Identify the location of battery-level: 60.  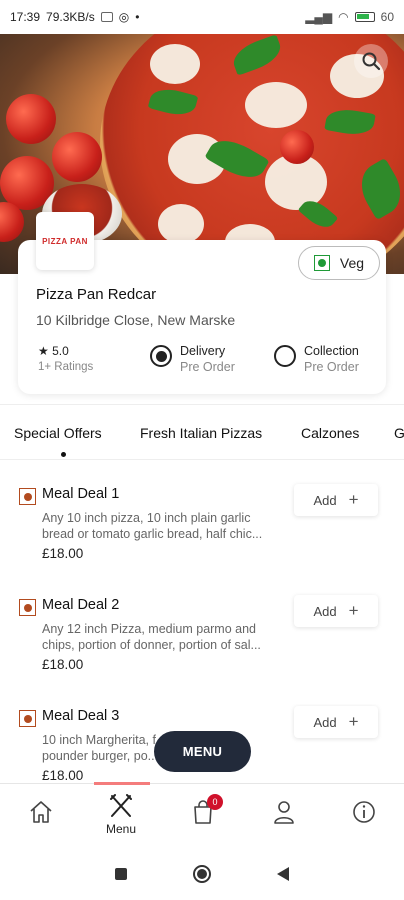
(387, 17).